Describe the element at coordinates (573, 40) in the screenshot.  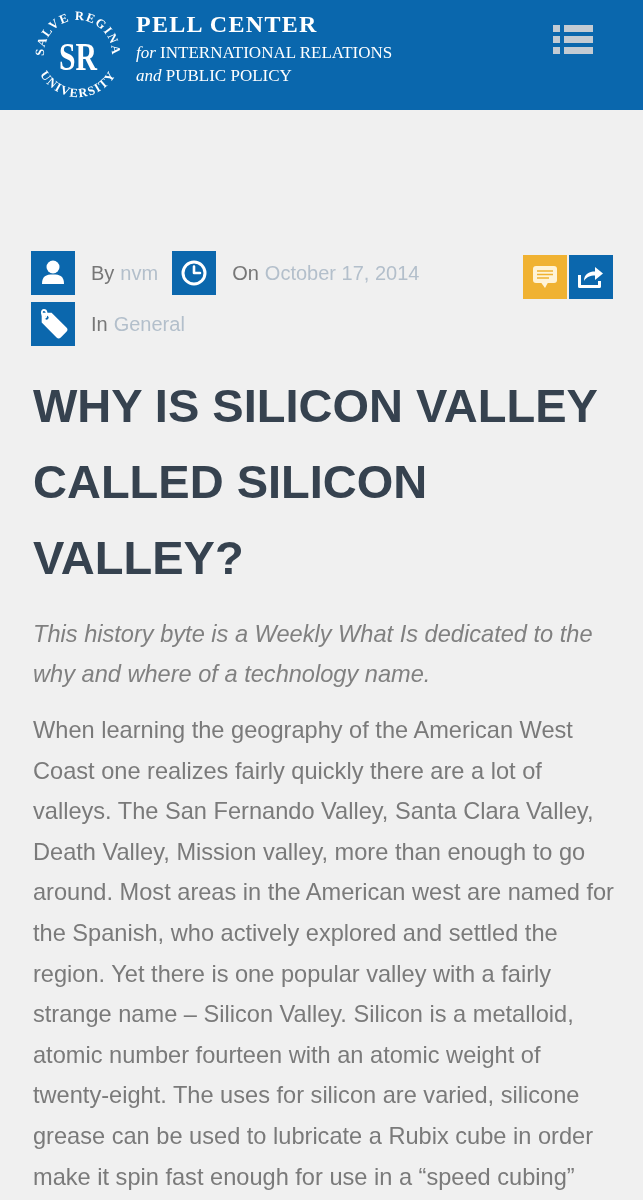
I see `menu-icon` at that location.